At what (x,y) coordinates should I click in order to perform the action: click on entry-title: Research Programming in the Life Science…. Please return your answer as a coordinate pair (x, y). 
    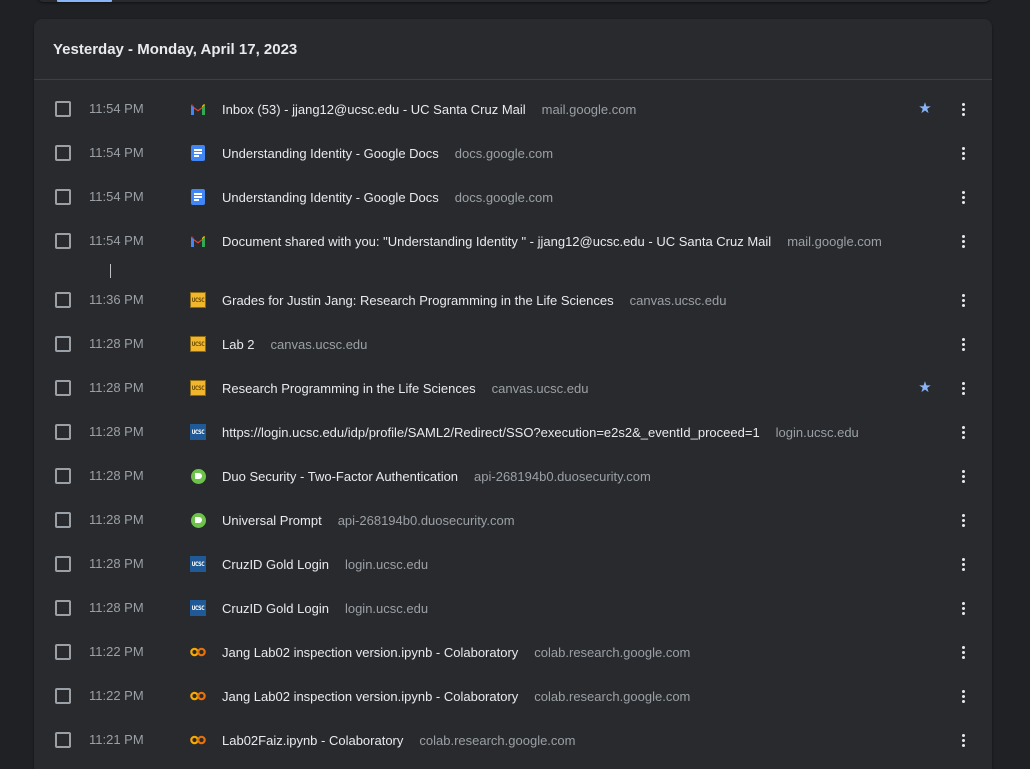
    Looking at the image, I should click on (349, 388).